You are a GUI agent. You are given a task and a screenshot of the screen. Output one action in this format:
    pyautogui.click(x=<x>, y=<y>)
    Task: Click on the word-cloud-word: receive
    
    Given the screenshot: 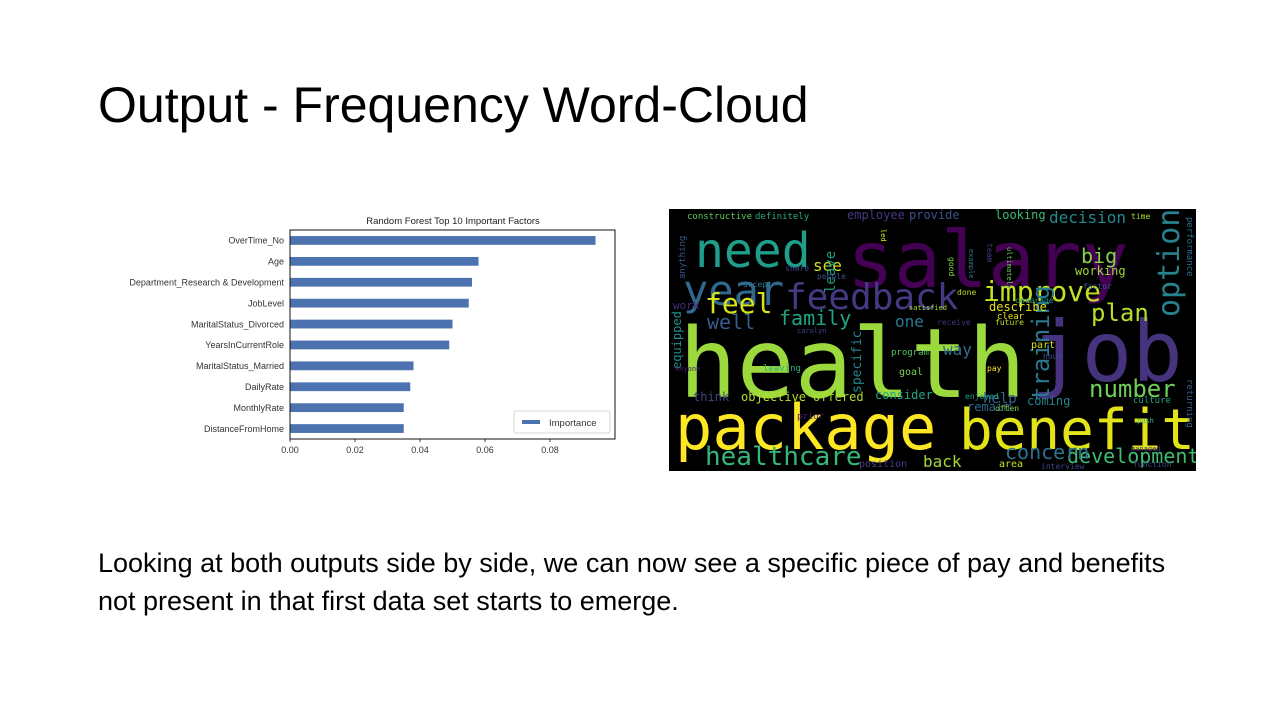 What is the action you would take?
    pyautogui.click(x=954, y=322)
    